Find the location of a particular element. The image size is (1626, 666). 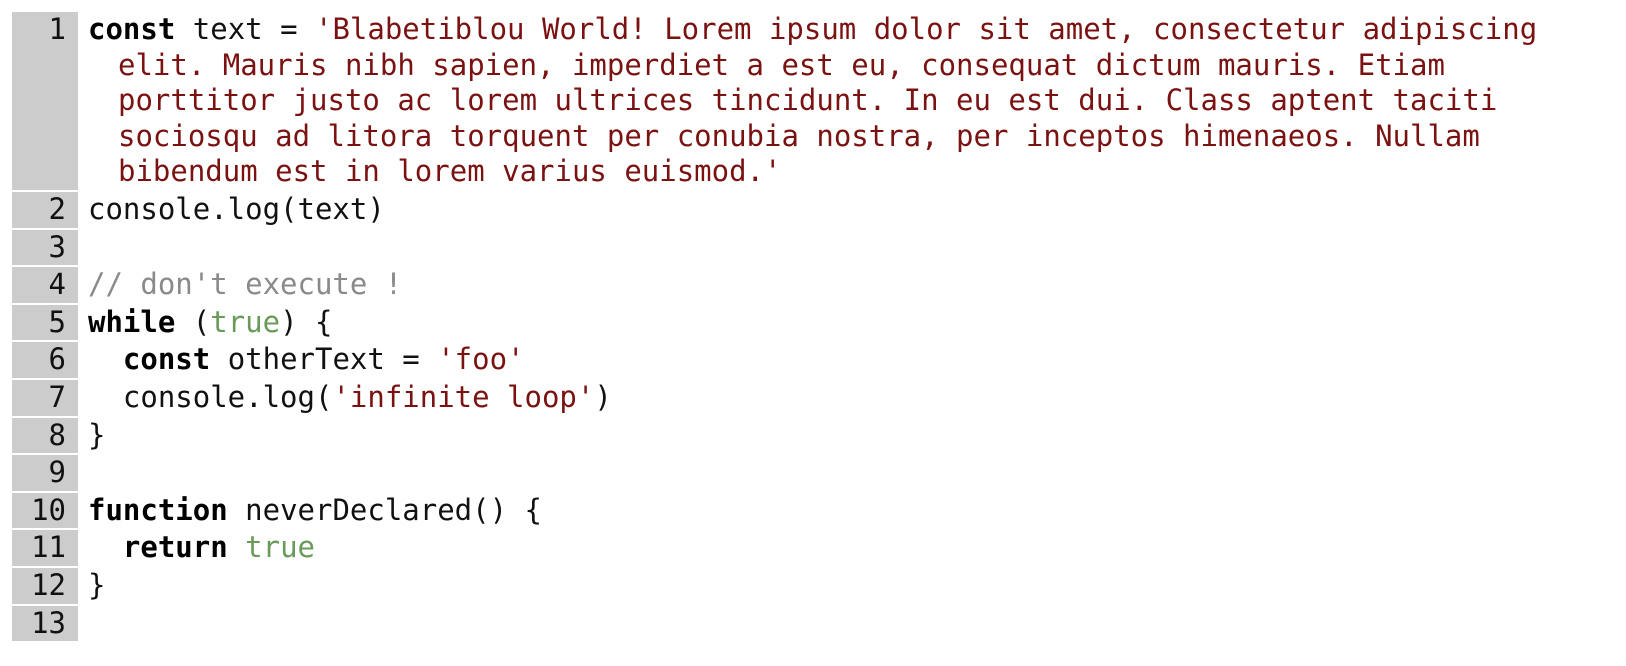

line-number: 11 is located at coordinates (45, 549).